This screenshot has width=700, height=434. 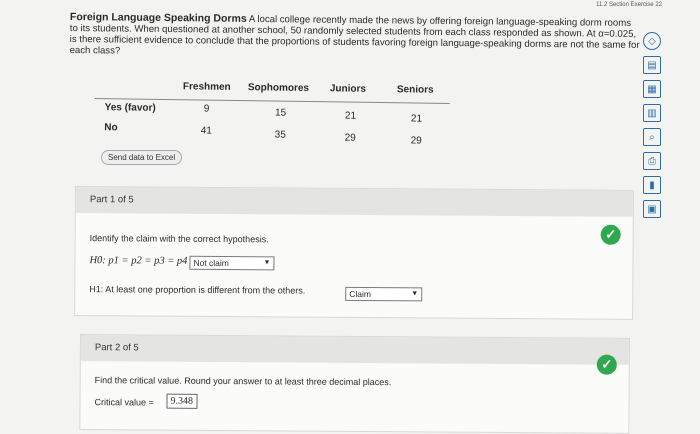 What do you see at coordinates (124, 402) in the screenshot?
I see `critical-value-label: Critical value =` at bounding box center [124, 402].